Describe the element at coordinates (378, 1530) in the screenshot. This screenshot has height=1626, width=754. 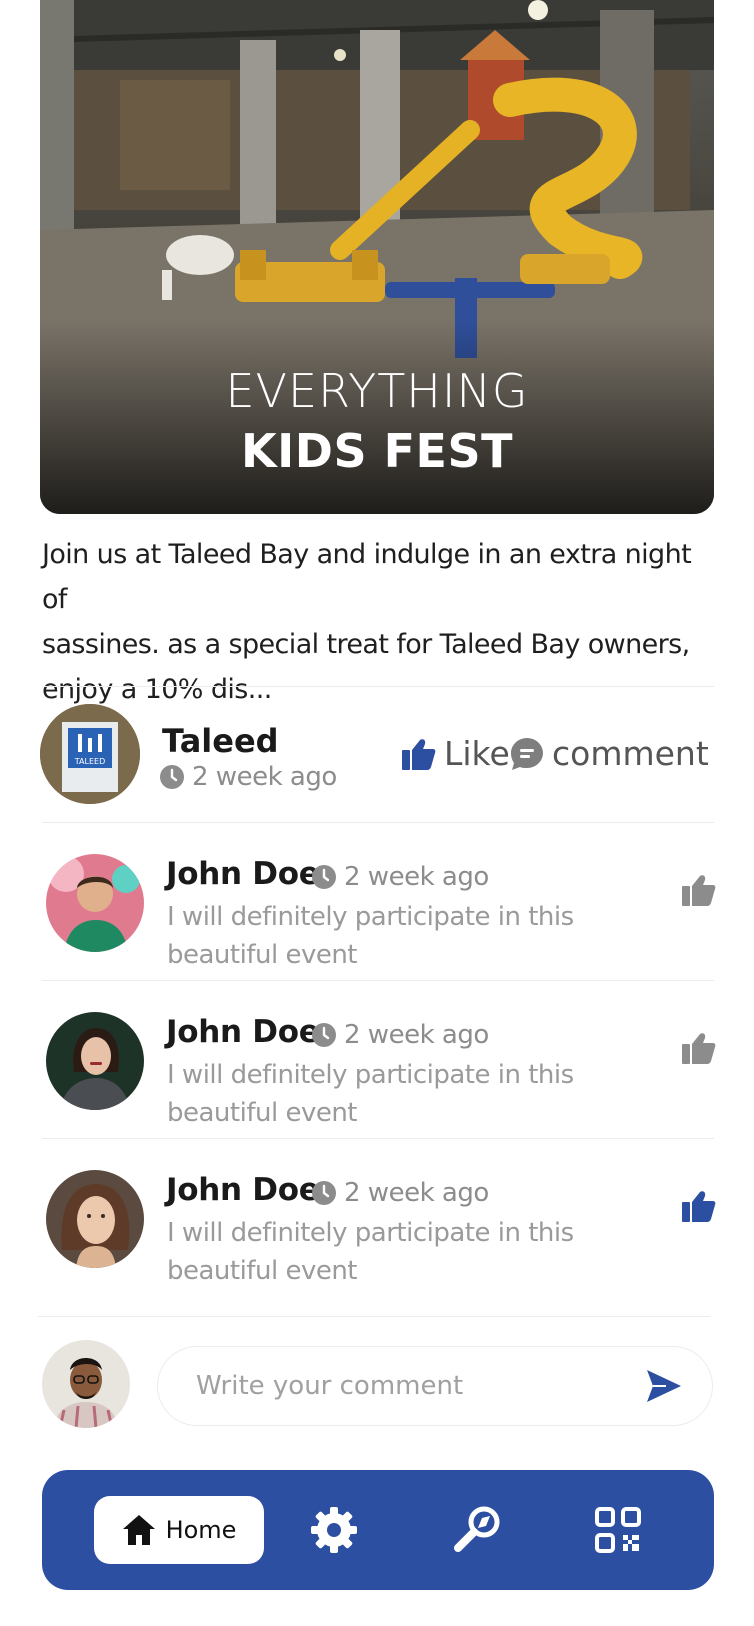
I see `bottom-navigation: Home` at that location.